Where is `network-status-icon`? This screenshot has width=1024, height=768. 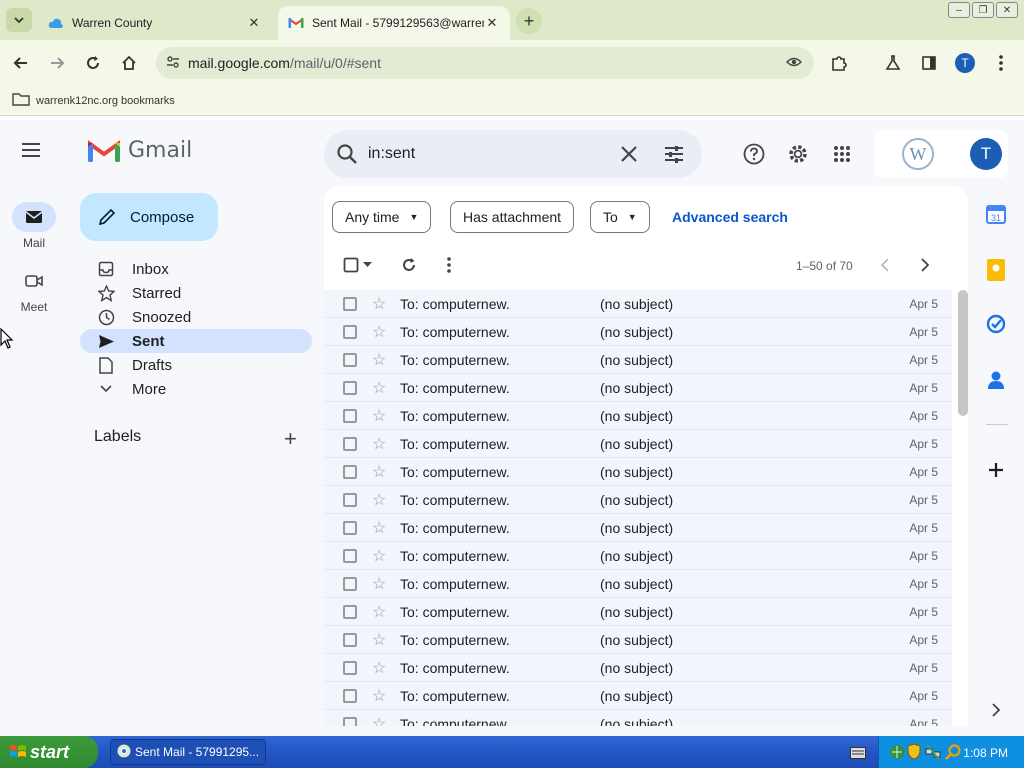 network-status-icon is located at coordinates (933, 753).